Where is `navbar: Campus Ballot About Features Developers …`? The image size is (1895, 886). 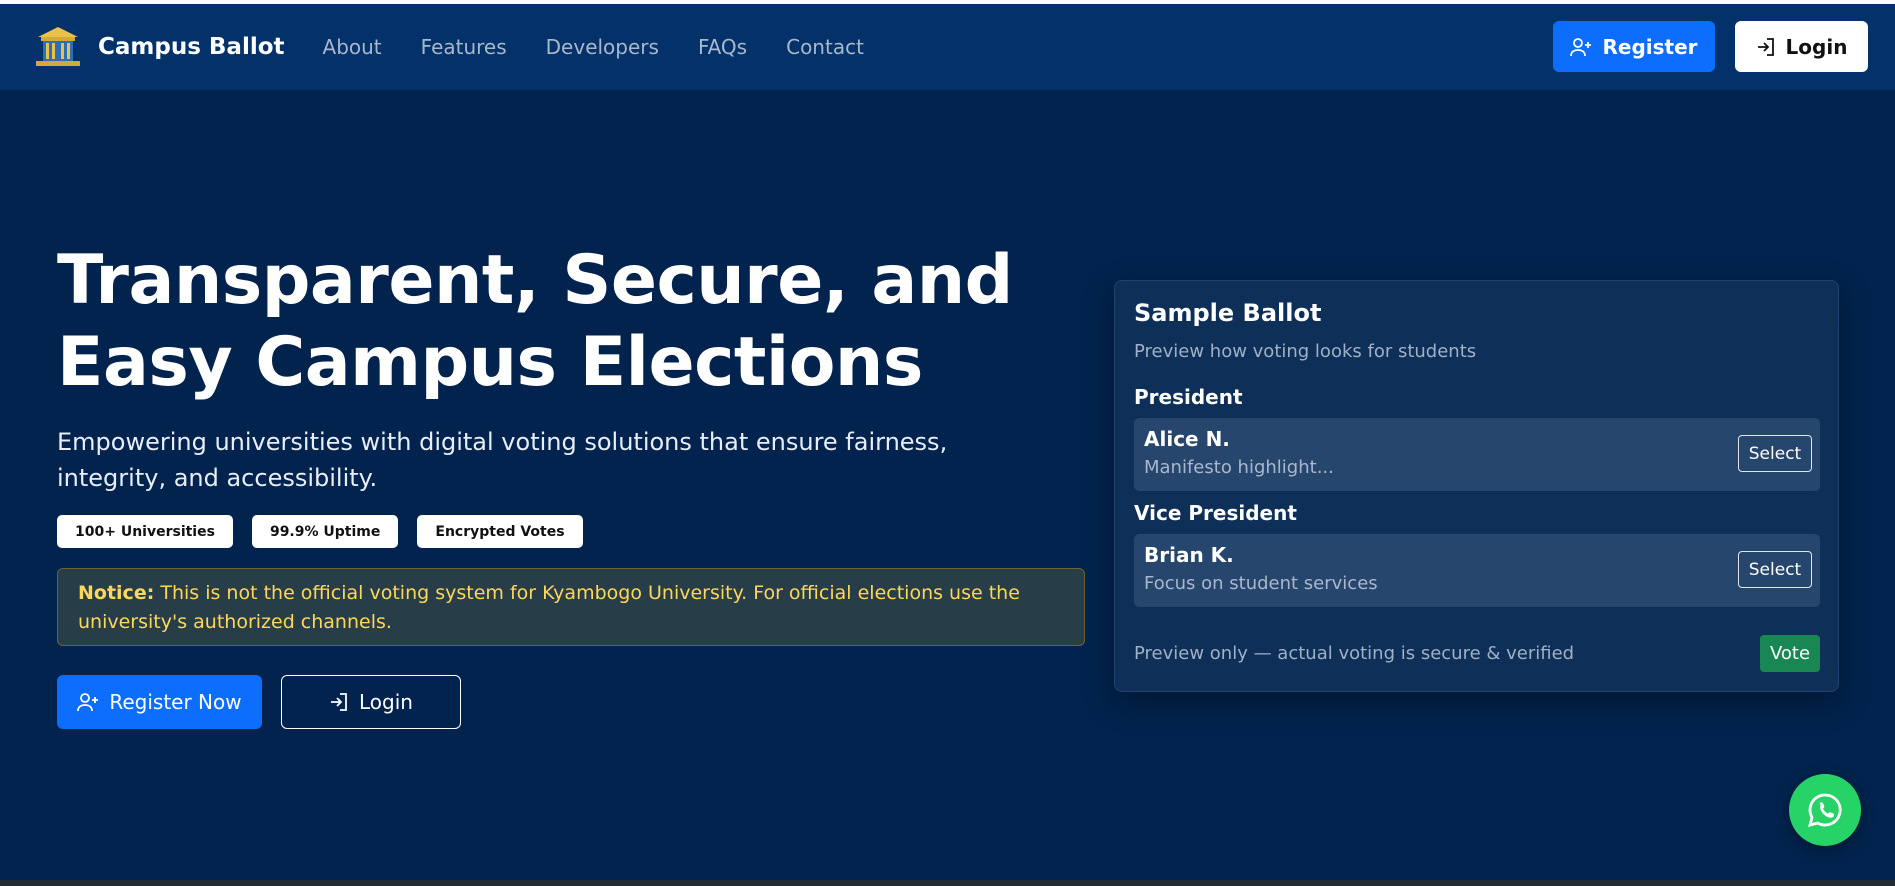
navbar: Campus Ballot About Features Developers … is located at coordinates (947, 47).